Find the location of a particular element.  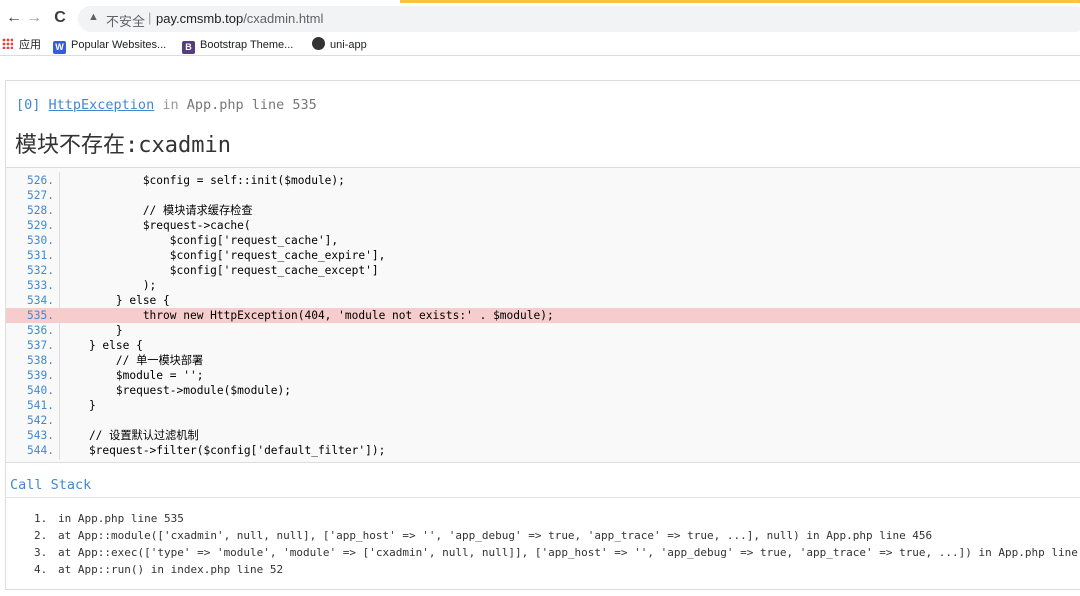

code-line: 530. $config['request_cache'], is located at coordinates (543, 240).